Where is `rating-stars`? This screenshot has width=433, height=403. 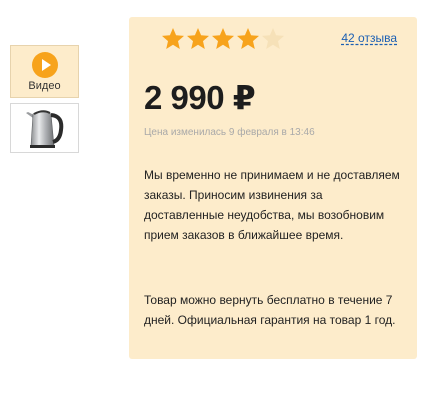 rating-stars is located at coordinates (223, 39).